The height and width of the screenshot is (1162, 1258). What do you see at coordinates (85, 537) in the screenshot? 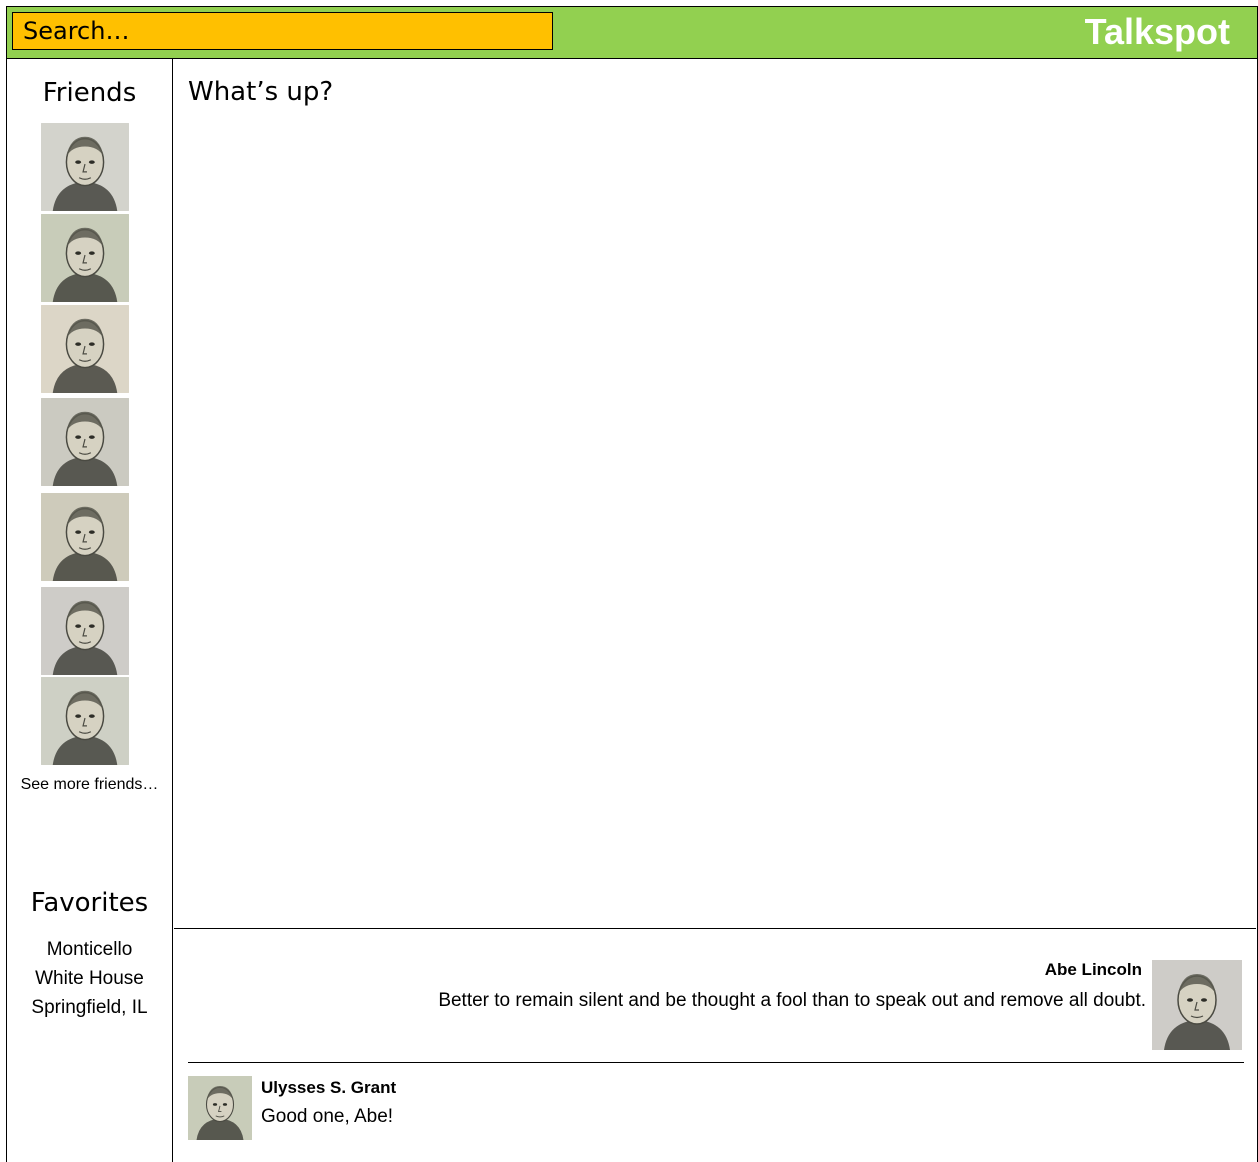
I see `hamilton-portrait` at bounding box center [85, 537].